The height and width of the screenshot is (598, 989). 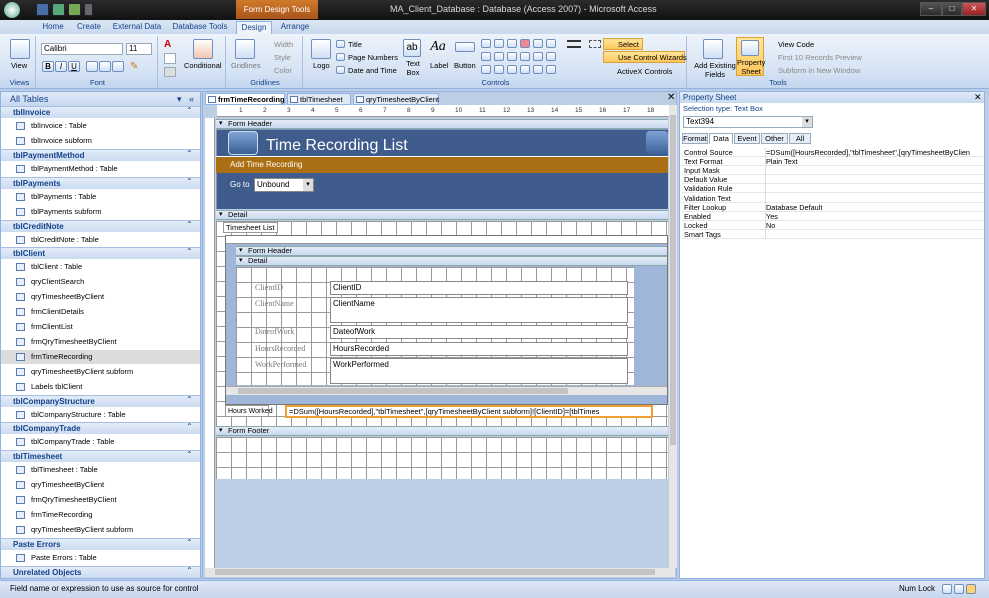 I want to click on textbox-button: Text Box, so click(x=413, y=68).